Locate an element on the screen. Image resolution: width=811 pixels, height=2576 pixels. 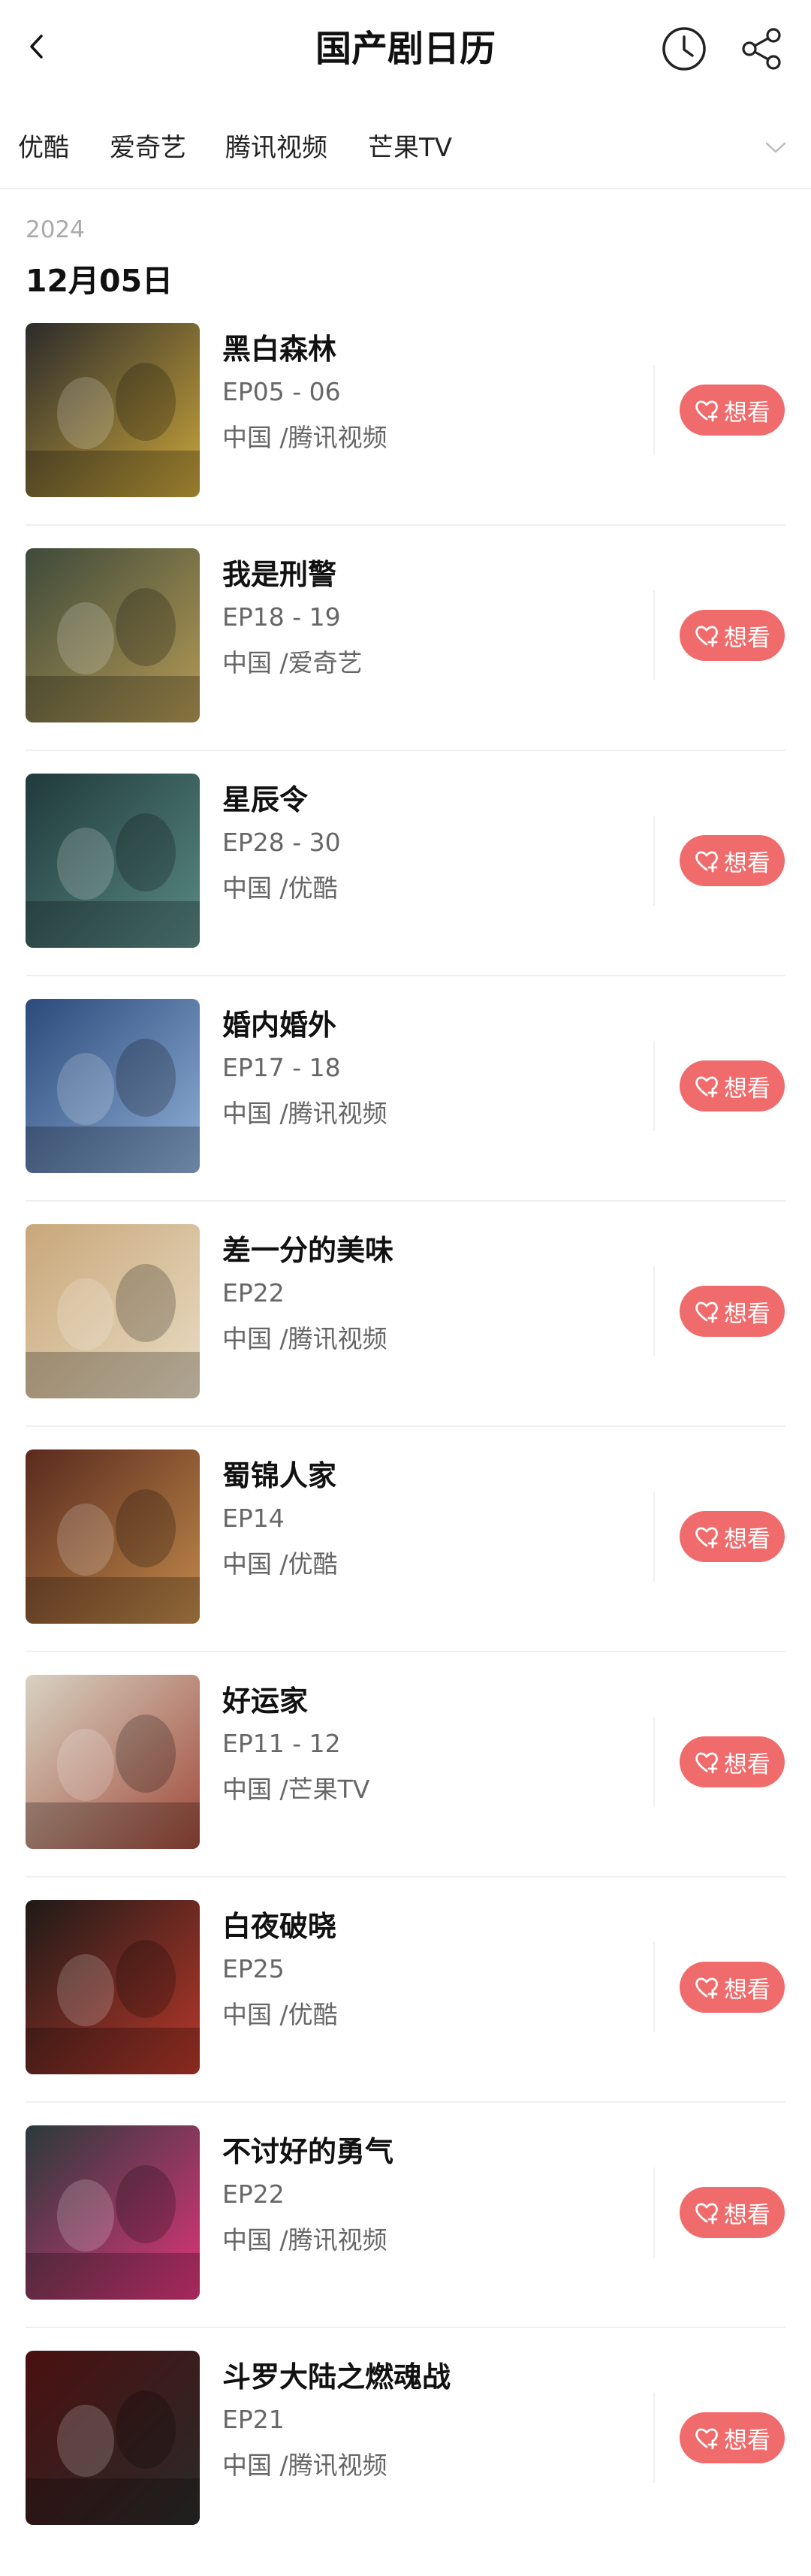
drama-title: 婚内婚外 is located at coordinates (279, 1022).